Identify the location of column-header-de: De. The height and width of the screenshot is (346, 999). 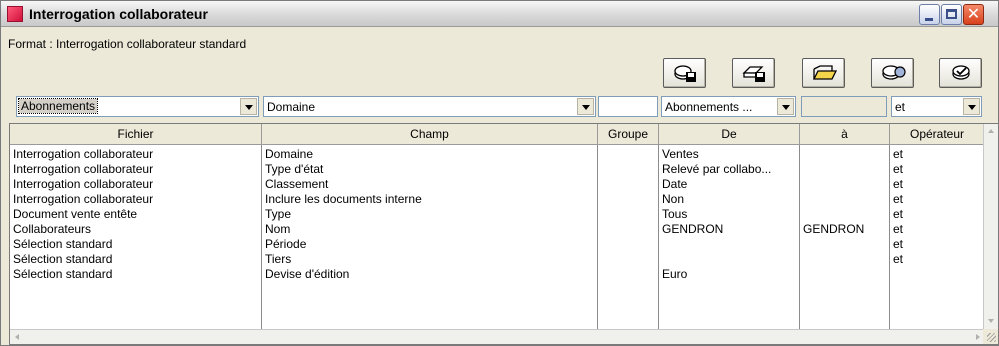
(729, 134).